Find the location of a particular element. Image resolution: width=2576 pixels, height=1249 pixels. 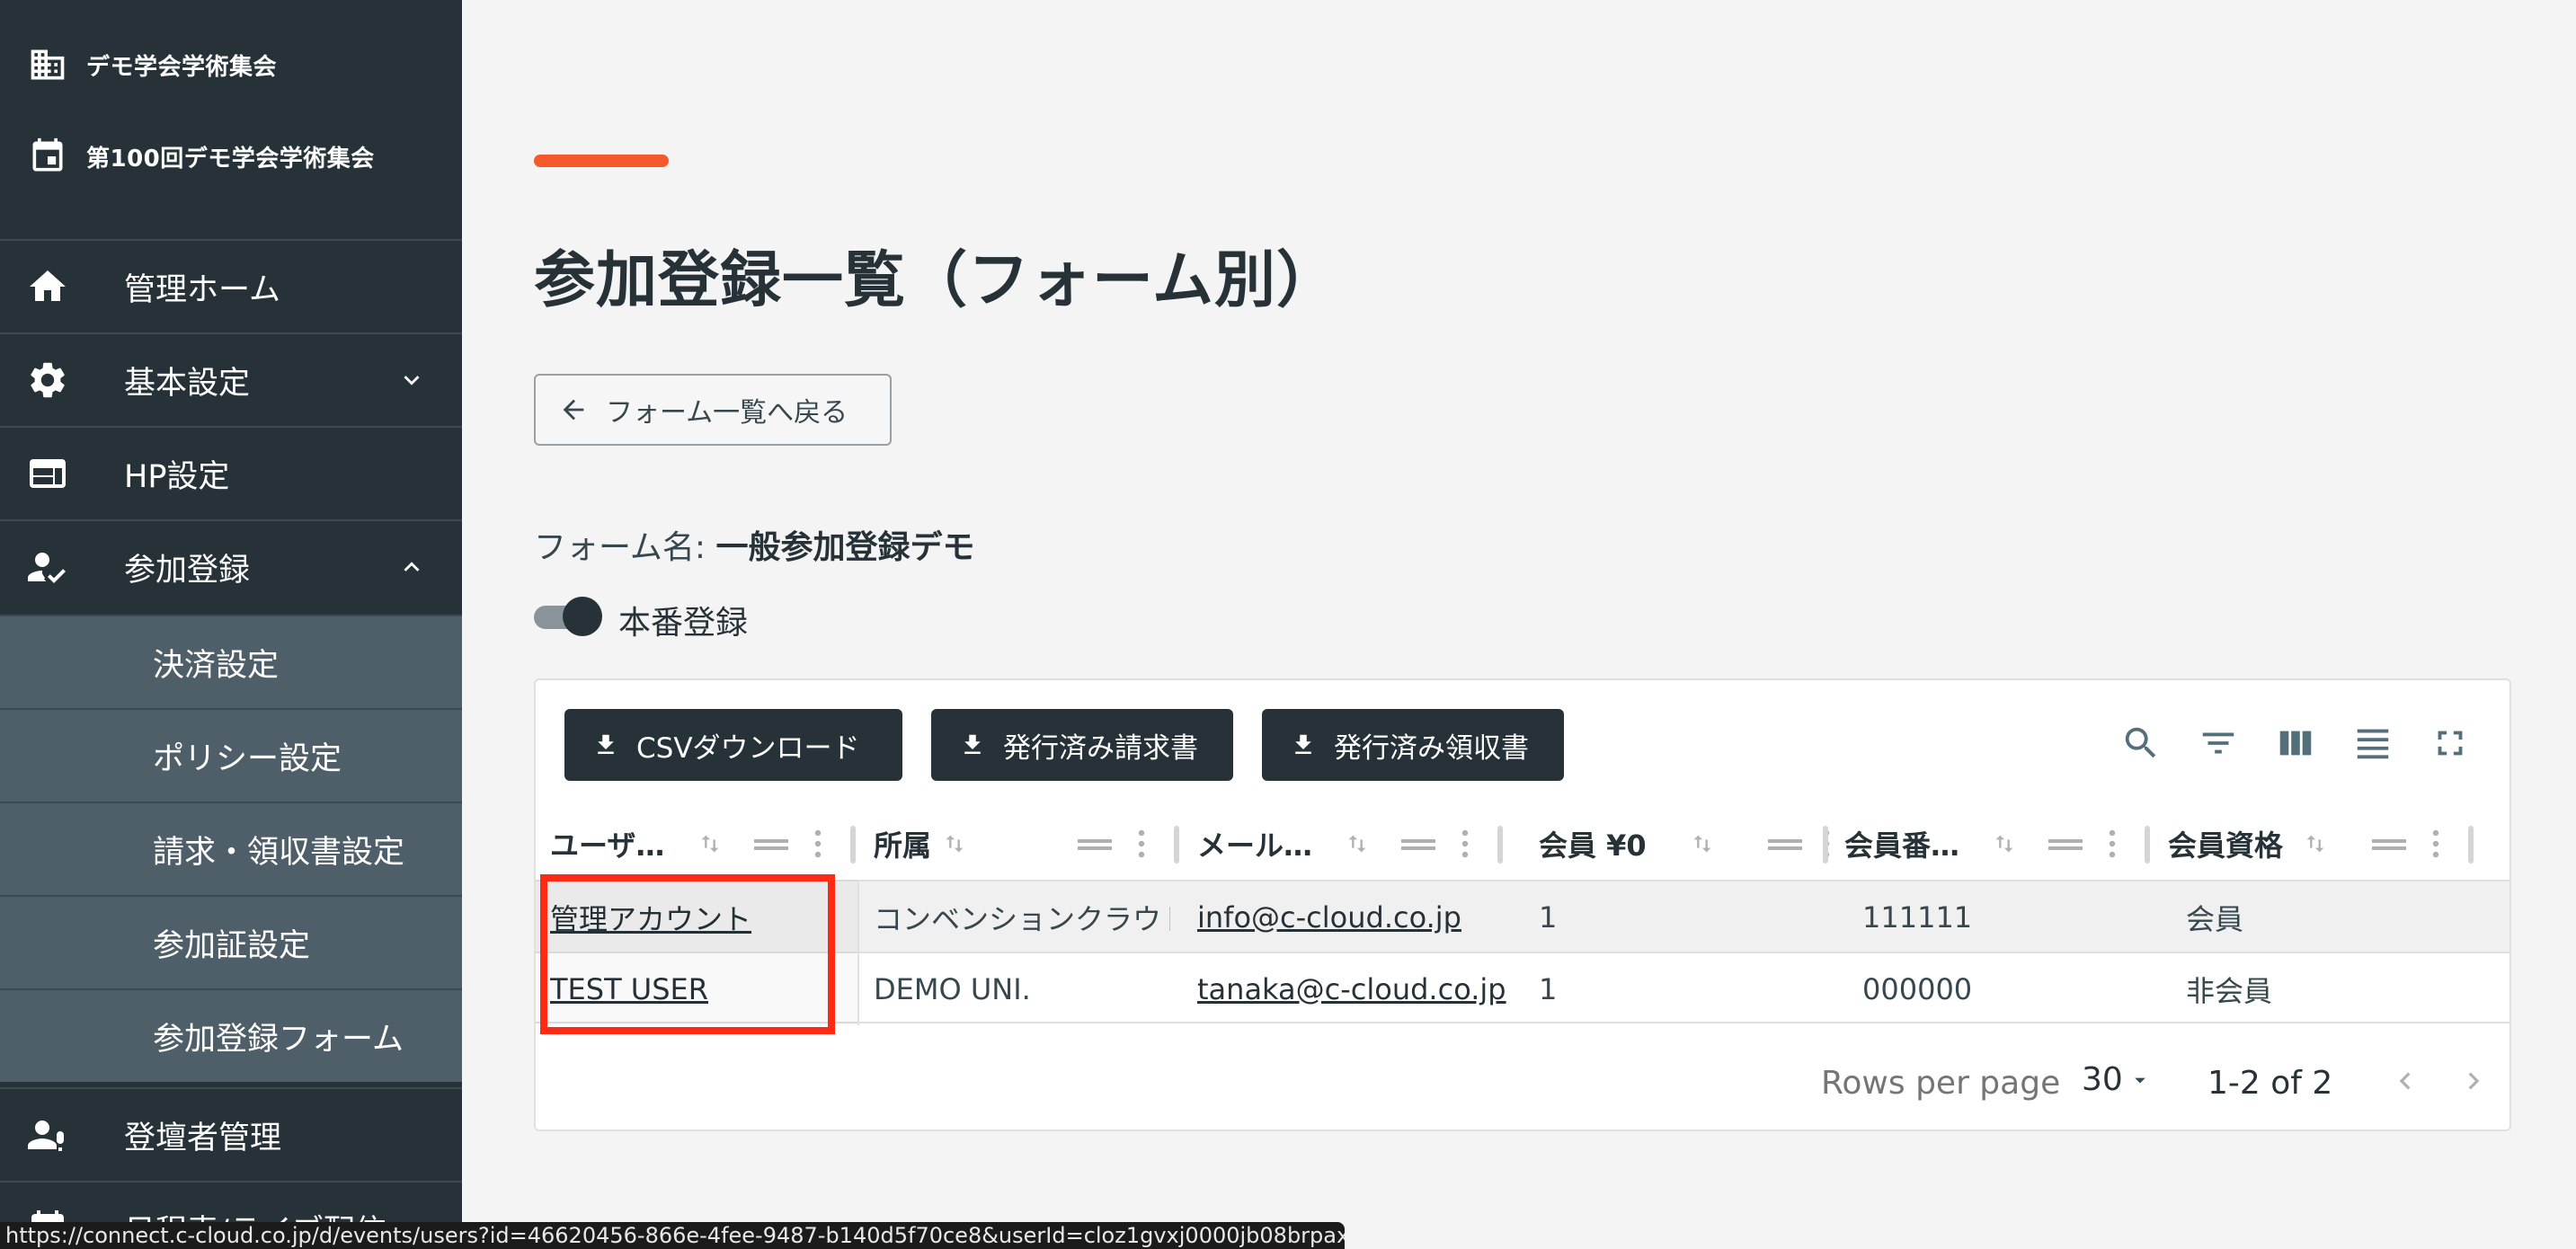

back-to-forms-button: フォーム一覧へ戻る is located at coordinates (713, 410).